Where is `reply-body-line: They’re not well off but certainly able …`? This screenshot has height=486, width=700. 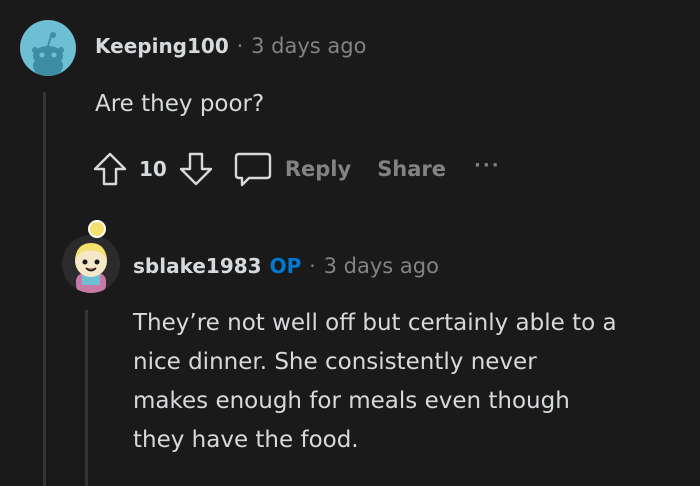
reply-body-line: They’re not well off but certainly able … is located at coordinates (375, 323).